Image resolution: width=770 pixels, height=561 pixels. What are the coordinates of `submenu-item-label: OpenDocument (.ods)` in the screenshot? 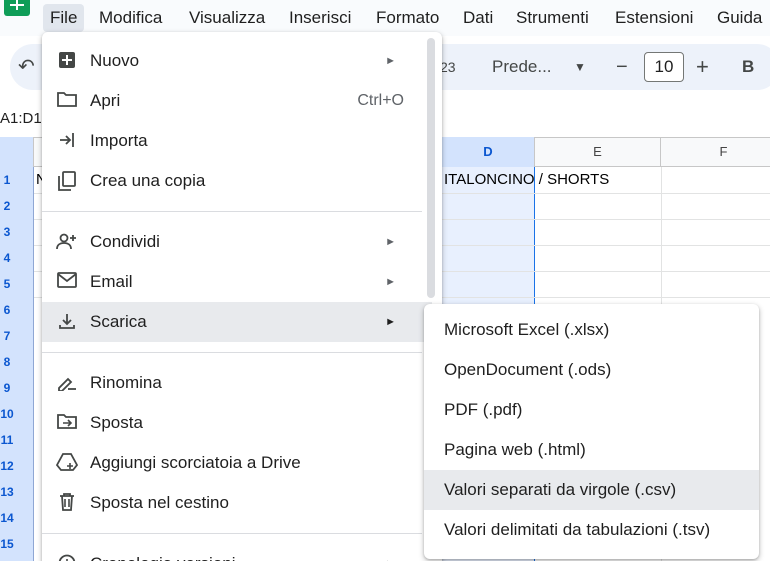 It's located at (528, 369).